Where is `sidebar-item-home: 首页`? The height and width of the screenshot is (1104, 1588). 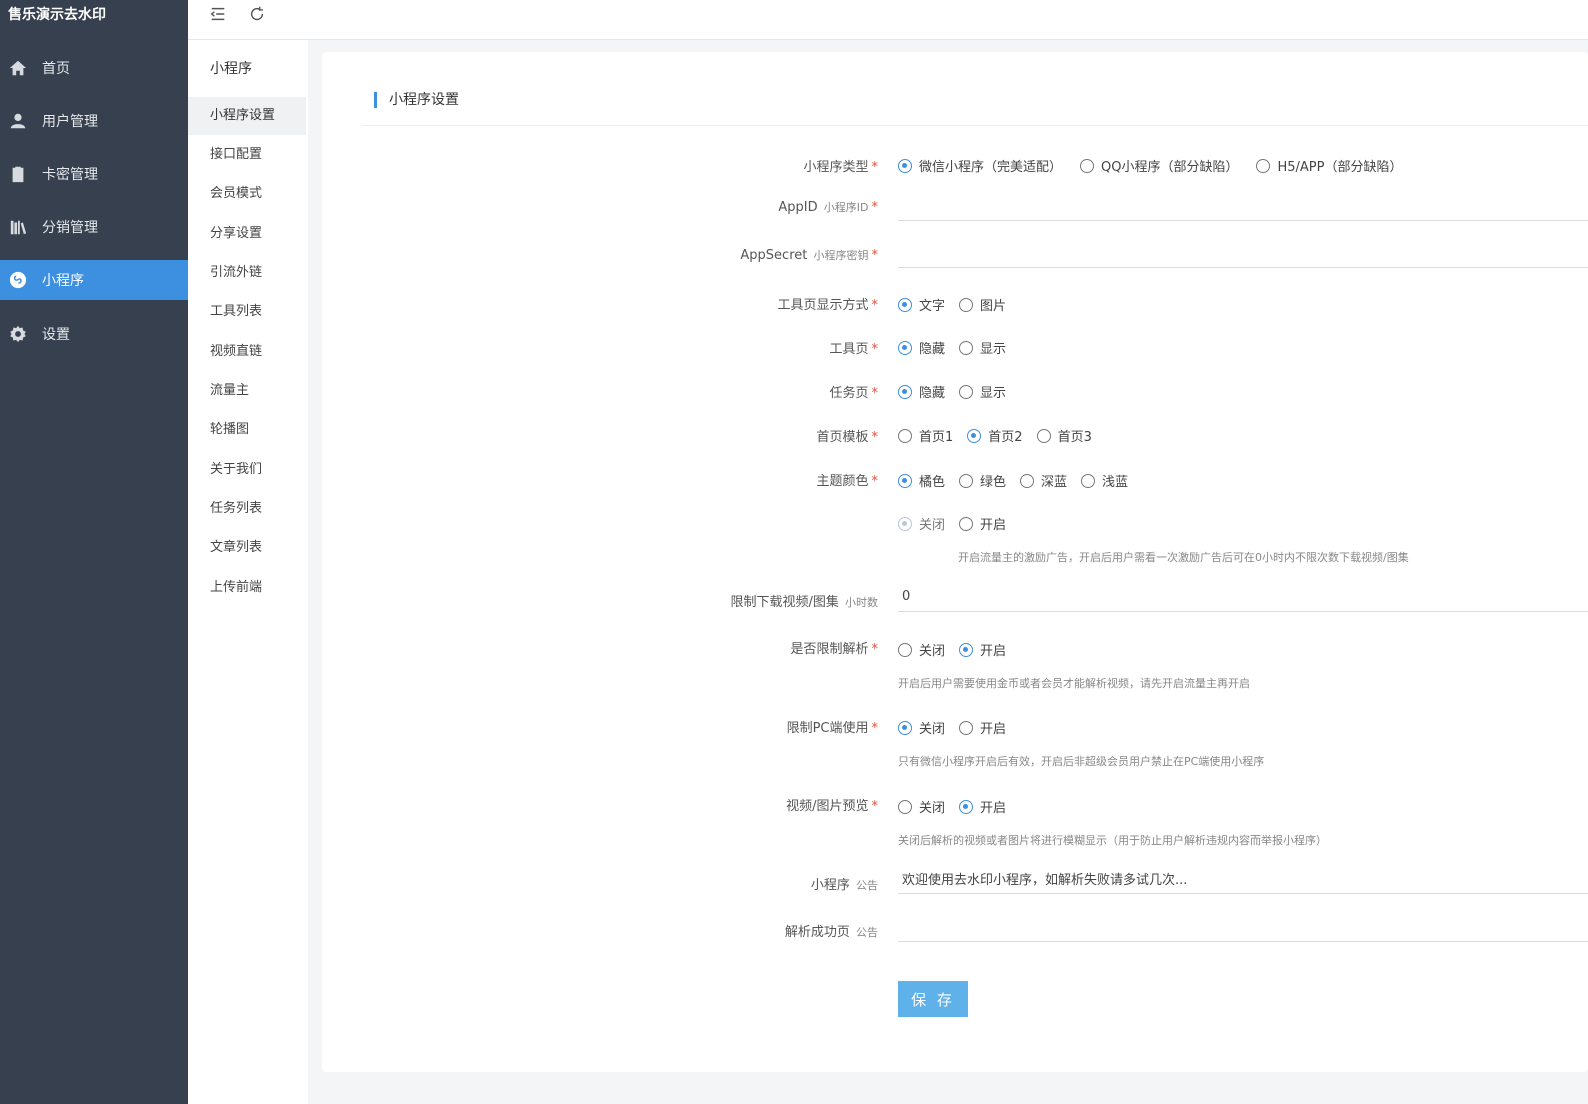
sidebar-item-home: 首页 is located at coordinates (94, 68).